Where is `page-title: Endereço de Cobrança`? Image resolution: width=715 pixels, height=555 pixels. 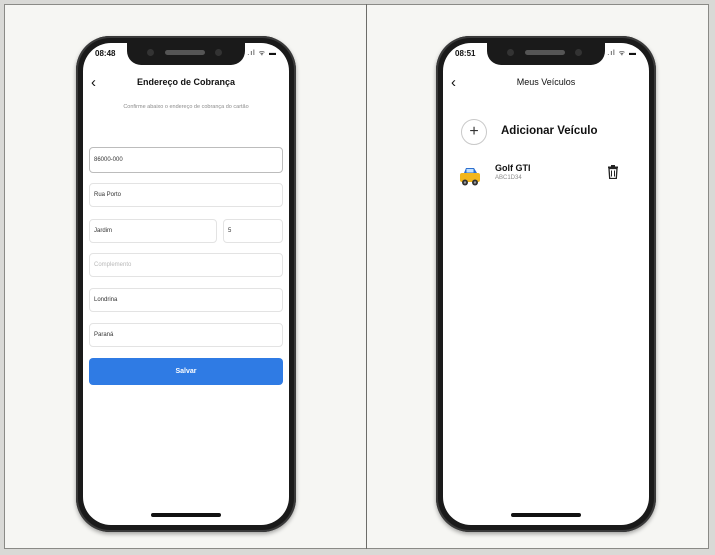 page-title: Endereço de Cobrança is located at coordinates (186, 82).